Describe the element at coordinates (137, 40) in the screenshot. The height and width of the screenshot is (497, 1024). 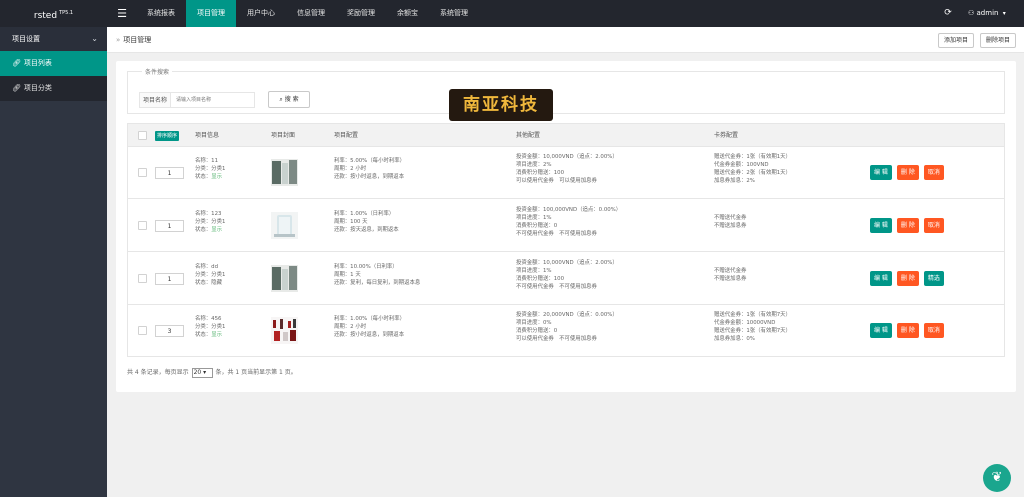
I see `breadcrumb-label: 项目管理` at that location.